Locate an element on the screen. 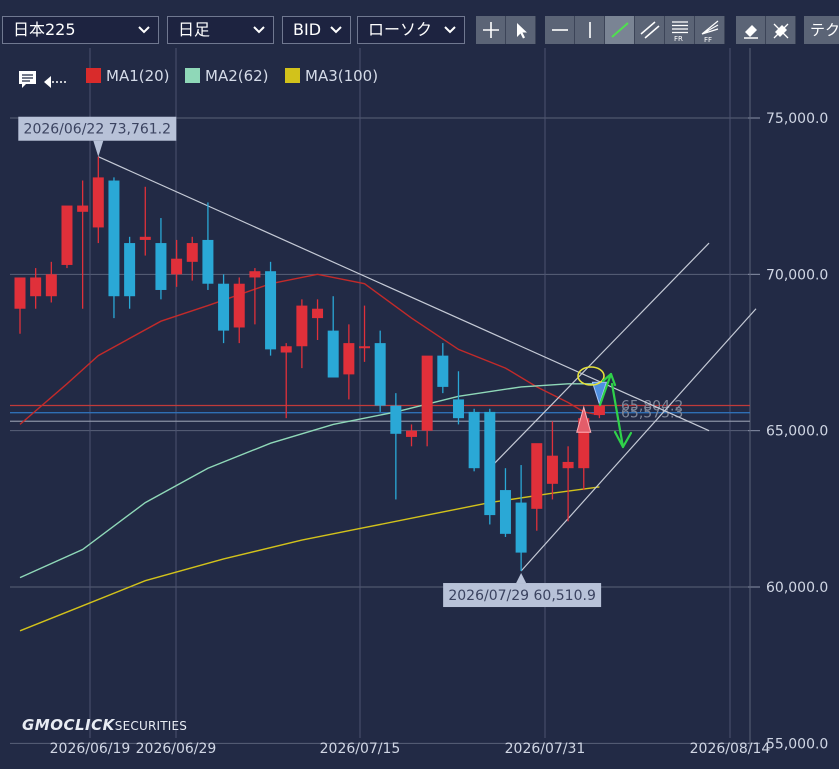 The height and width of the screenshot is (769, 839). vertical-line-button is located at coordinates (590, 30).